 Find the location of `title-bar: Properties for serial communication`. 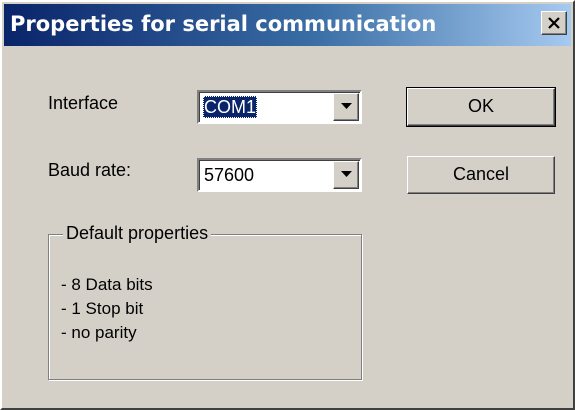

title-bar: Properties for serial communication is located at coordinates (287, 25).